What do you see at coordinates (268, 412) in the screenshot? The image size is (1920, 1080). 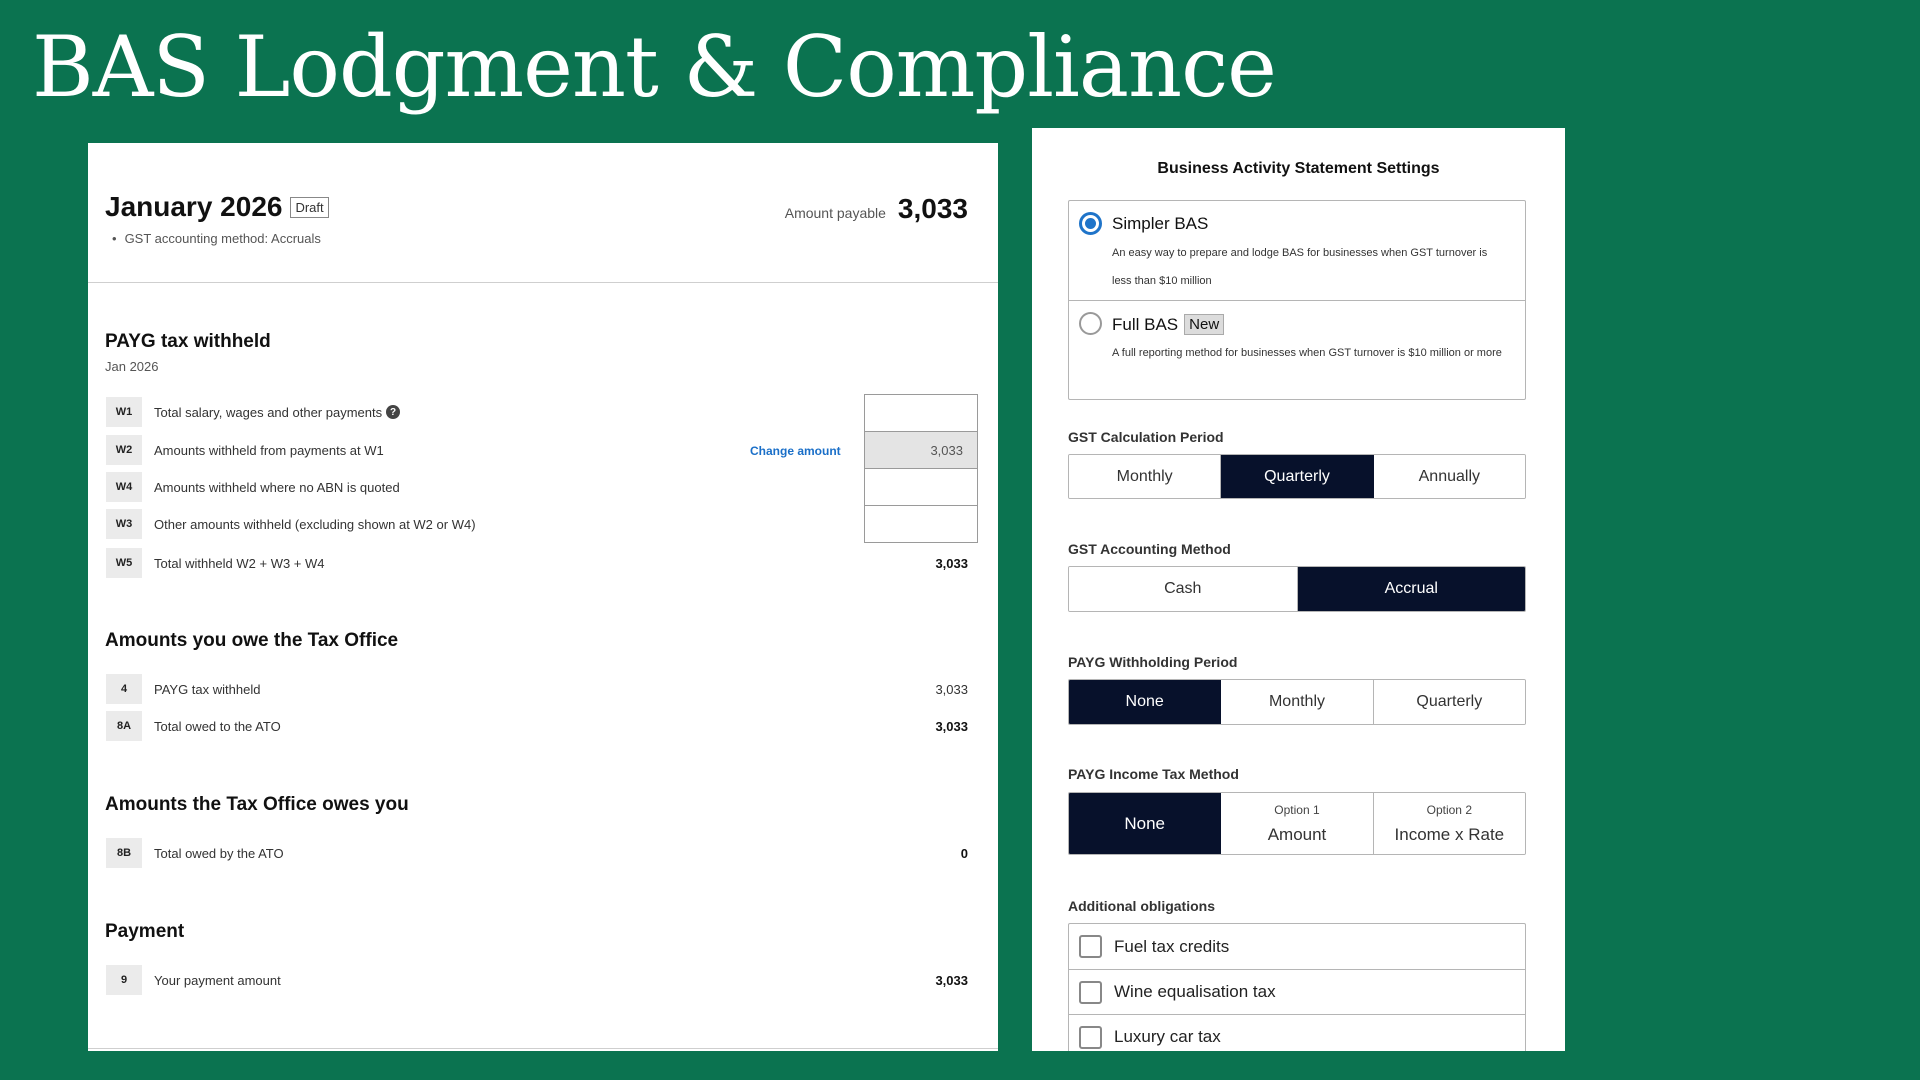 I see `row-label: Total salary, wages and other payments` at bounding box center [268, 412].